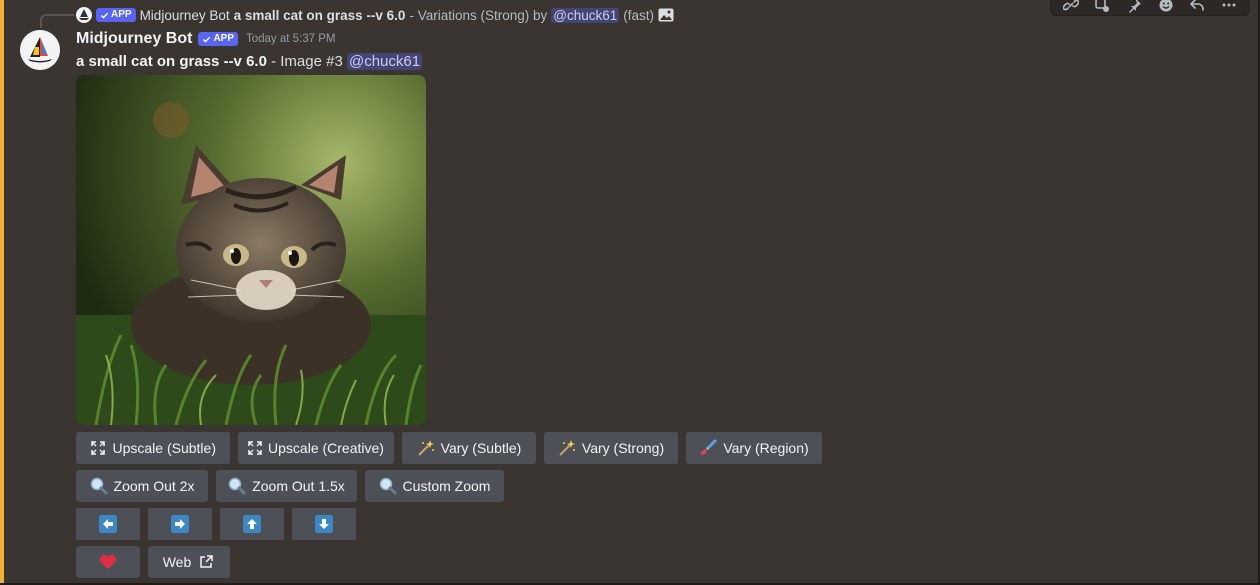  What do you see at coordinates (134, 39) in the screenshot?
I see `username: Midjourney Bot` at bounding box center [134, 39].